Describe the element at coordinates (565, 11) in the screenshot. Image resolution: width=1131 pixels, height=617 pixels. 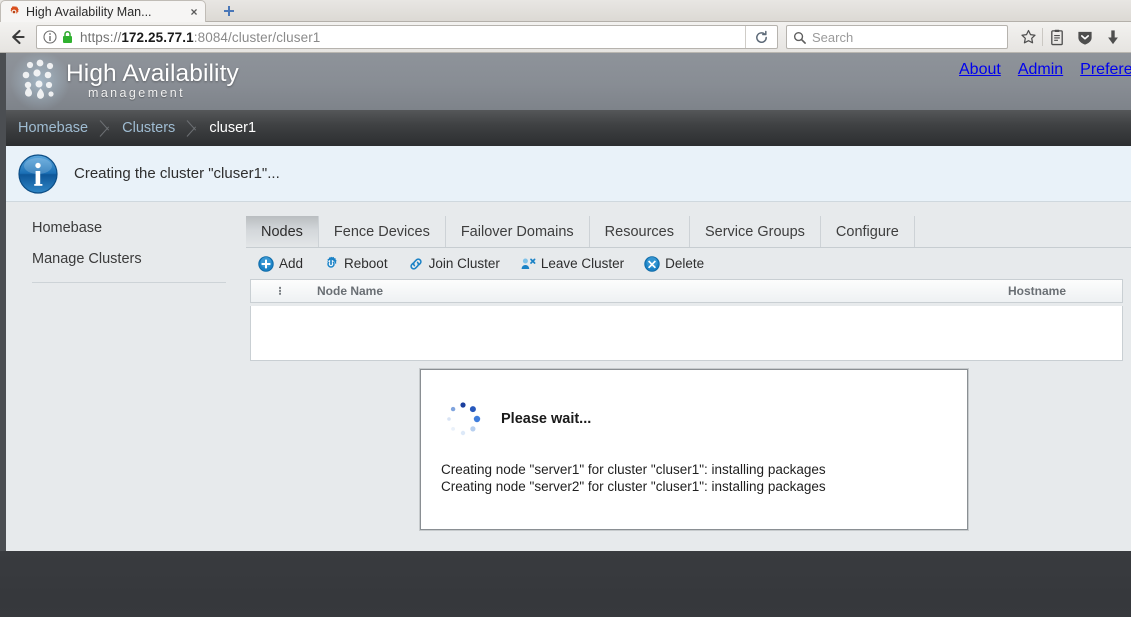
I see `browser-tabstrip: High Availability Man... ×` at that location.